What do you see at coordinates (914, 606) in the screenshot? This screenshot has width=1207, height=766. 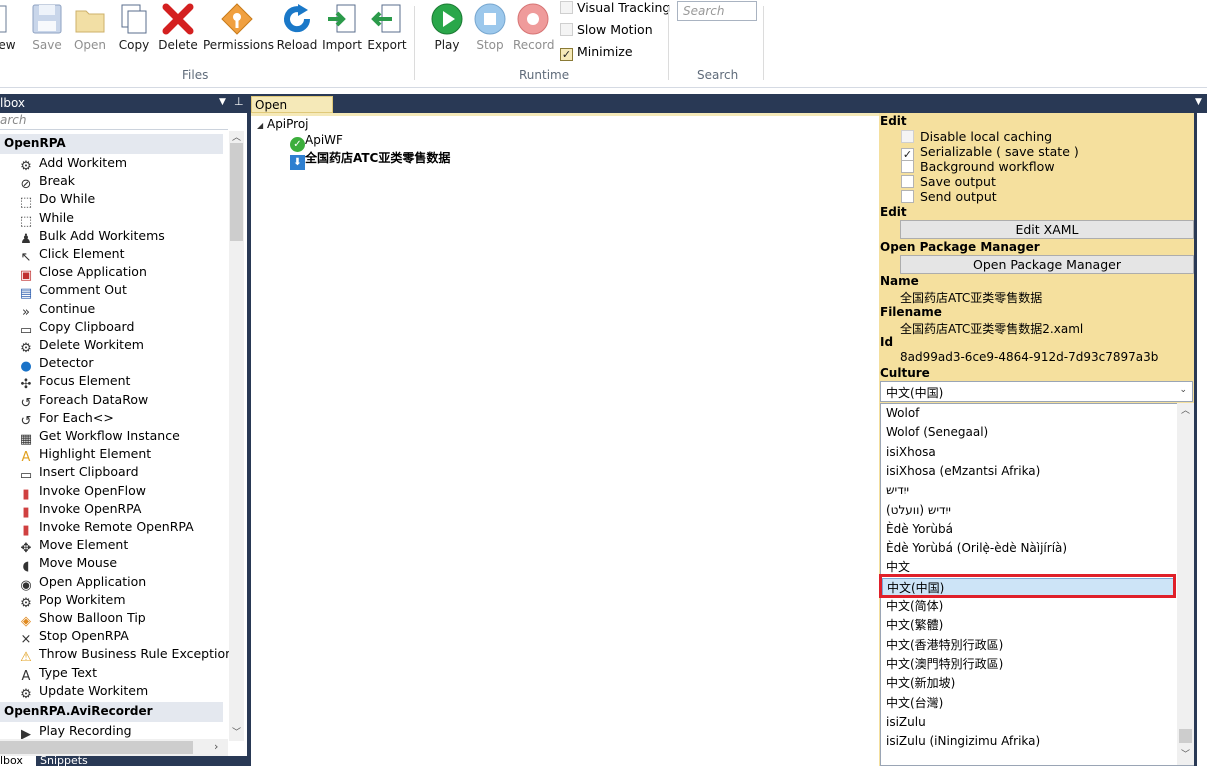 I see `culture-option: 中文(简体)` at bounding box center [914, 606].